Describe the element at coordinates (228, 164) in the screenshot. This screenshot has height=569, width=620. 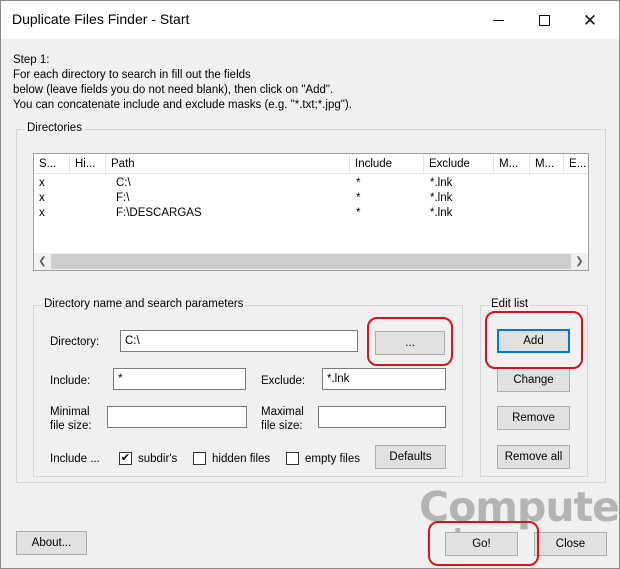
I see `column-header-path: Path` at that location.